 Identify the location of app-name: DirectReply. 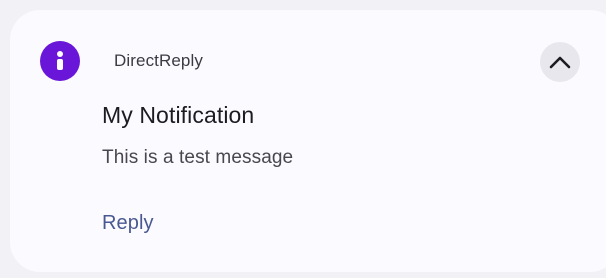
(158, 60).